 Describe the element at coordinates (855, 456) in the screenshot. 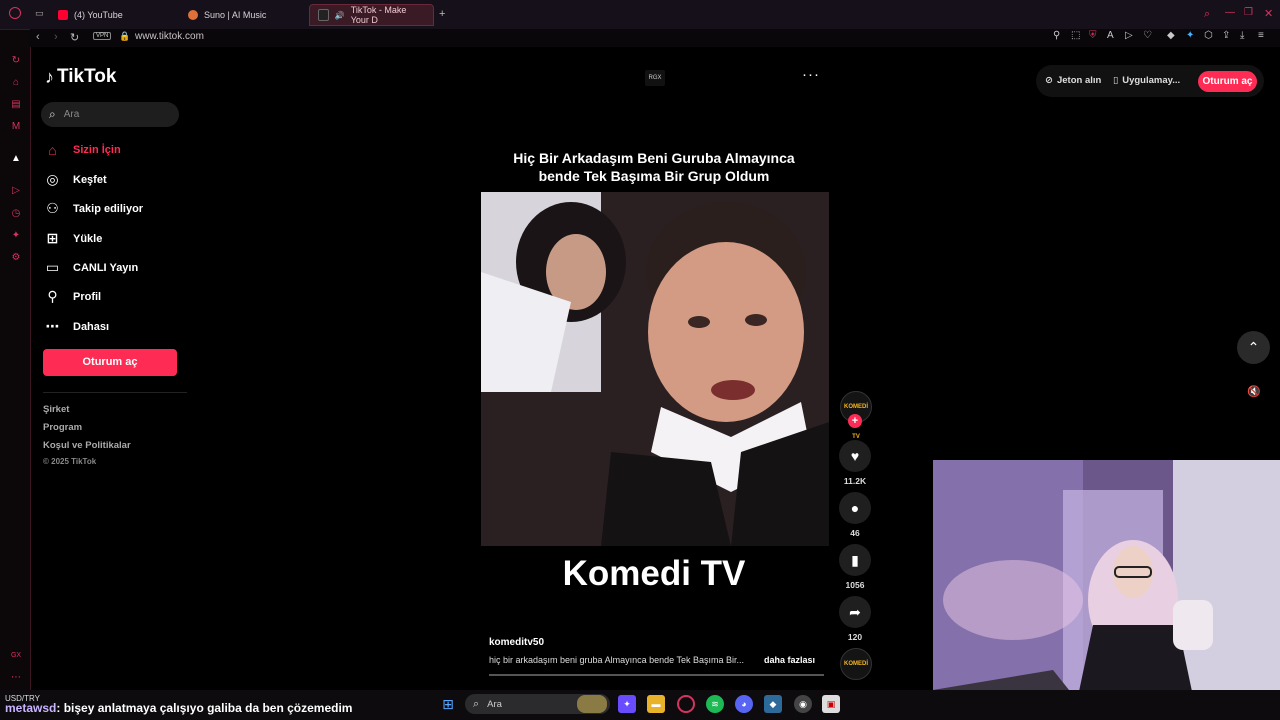

I see `like-button: ♥` at that location.